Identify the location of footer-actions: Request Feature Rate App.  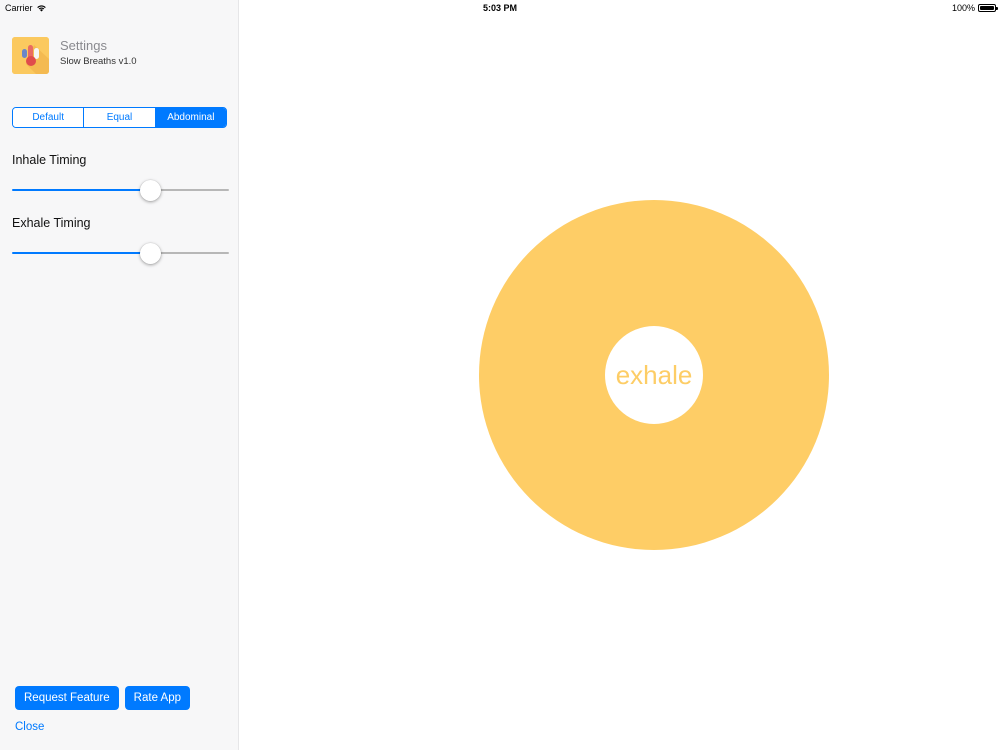
(102, 698).